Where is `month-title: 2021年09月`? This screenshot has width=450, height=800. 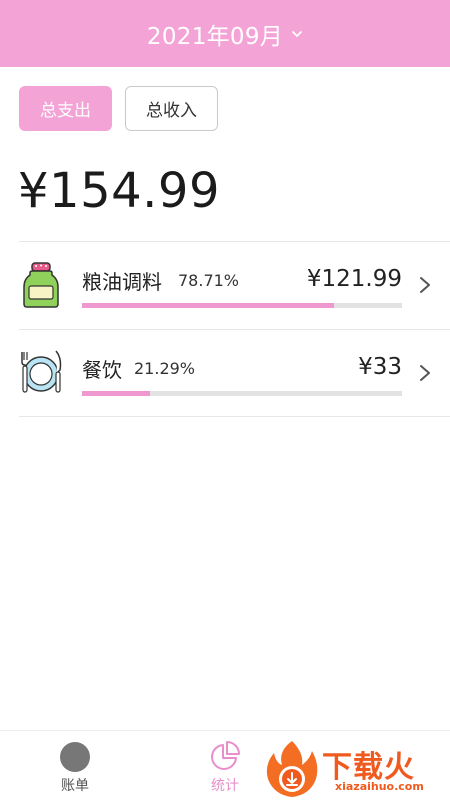
month-title: 2021年09月 is located at coordinates (215, 36).